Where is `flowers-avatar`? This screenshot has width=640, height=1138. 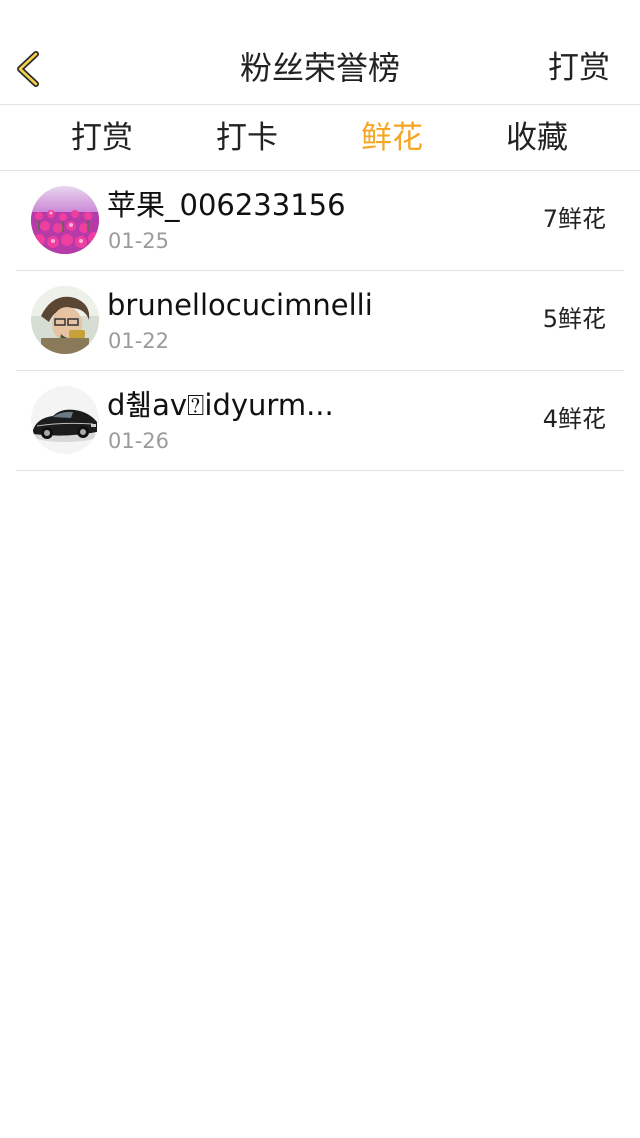 flowers-avatar is located at coordinates (65, 220).